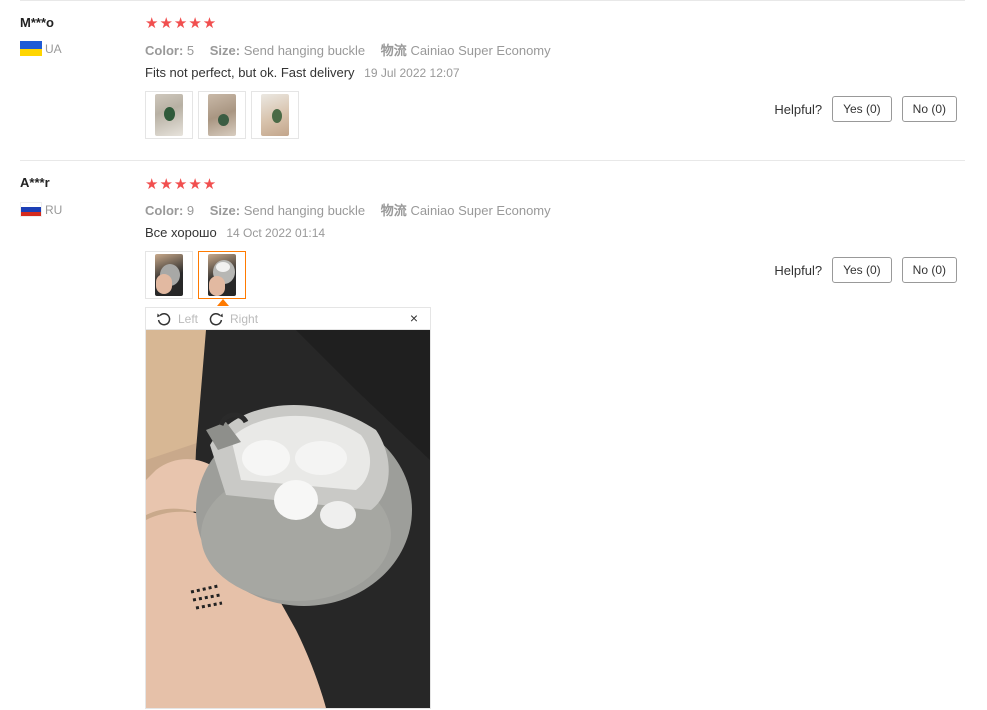 The image size is (987, 710). What do you see at coordinates (244, 318) in the screenshot?
I see `rotate-right-label: Right` at bounding box center [244, 318].